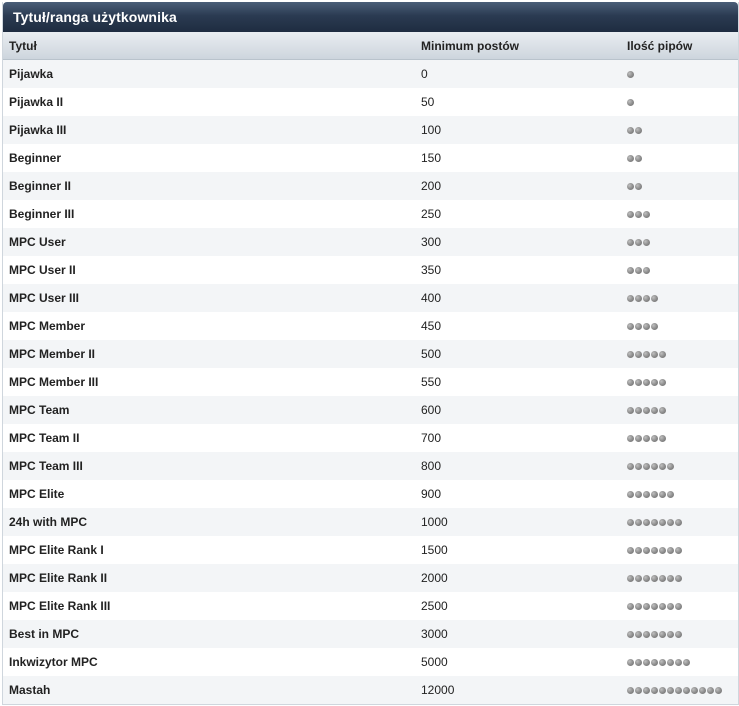  Describe the element at coordinates (518, 466) in the screenshot. I see `rank-min-posts: 800` at that location.